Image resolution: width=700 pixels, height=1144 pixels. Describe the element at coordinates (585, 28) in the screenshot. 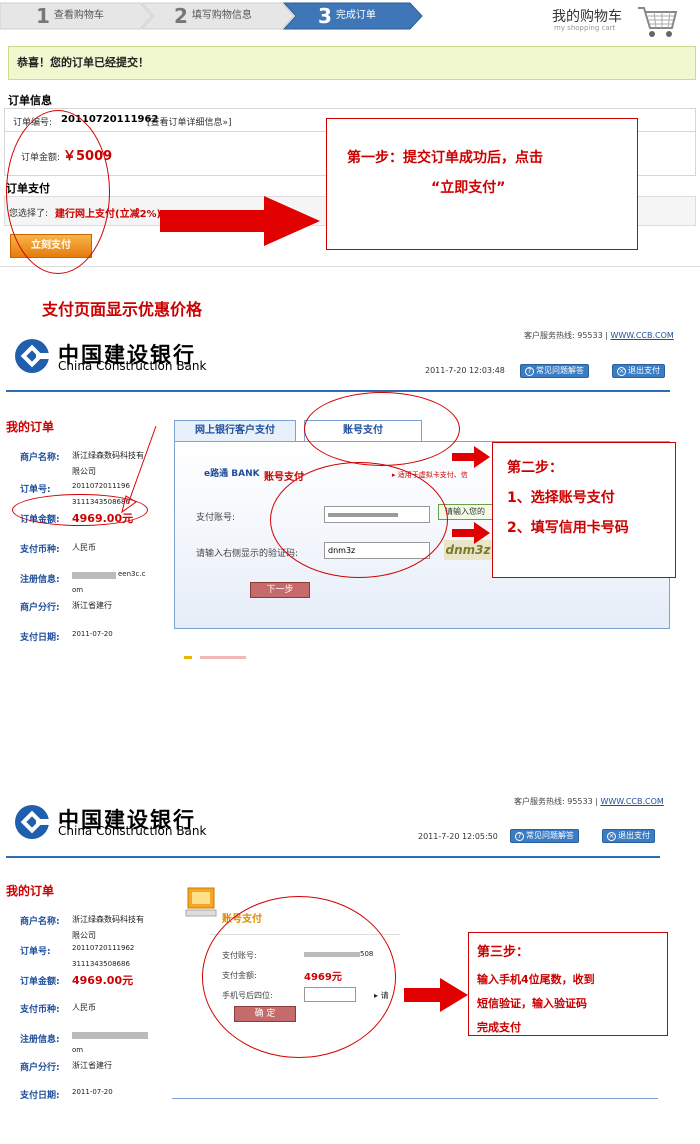

I see `cart-subtitle: my shopping cart` at that location.